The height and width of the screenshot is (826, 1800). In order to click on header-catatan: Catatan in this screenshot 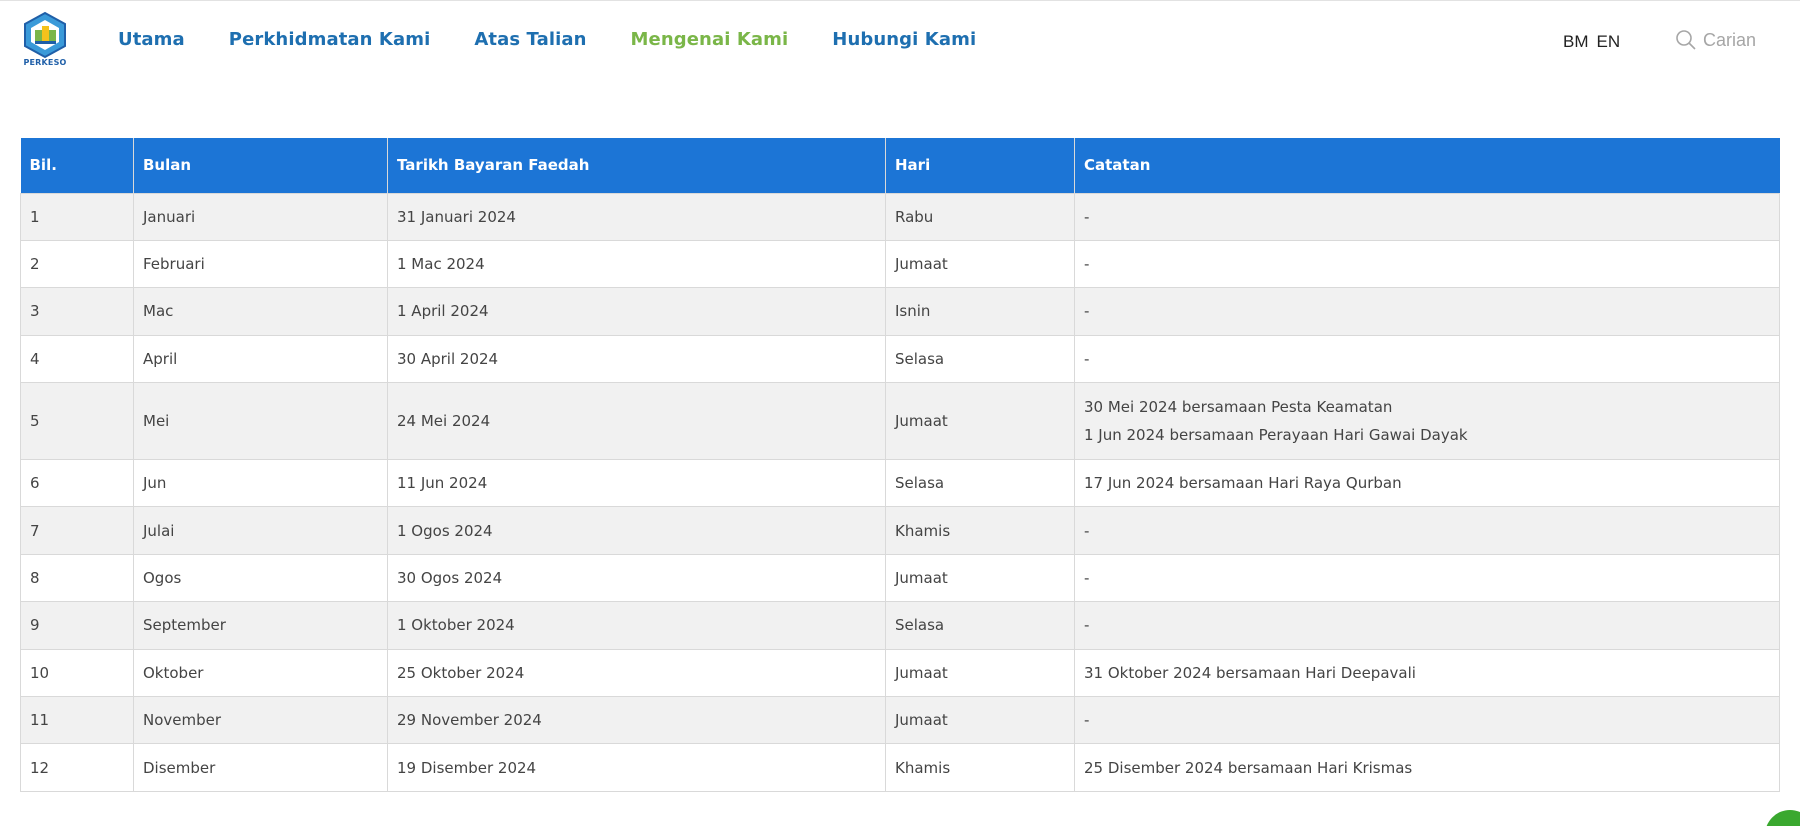, I will do `click(1427, 165)`.